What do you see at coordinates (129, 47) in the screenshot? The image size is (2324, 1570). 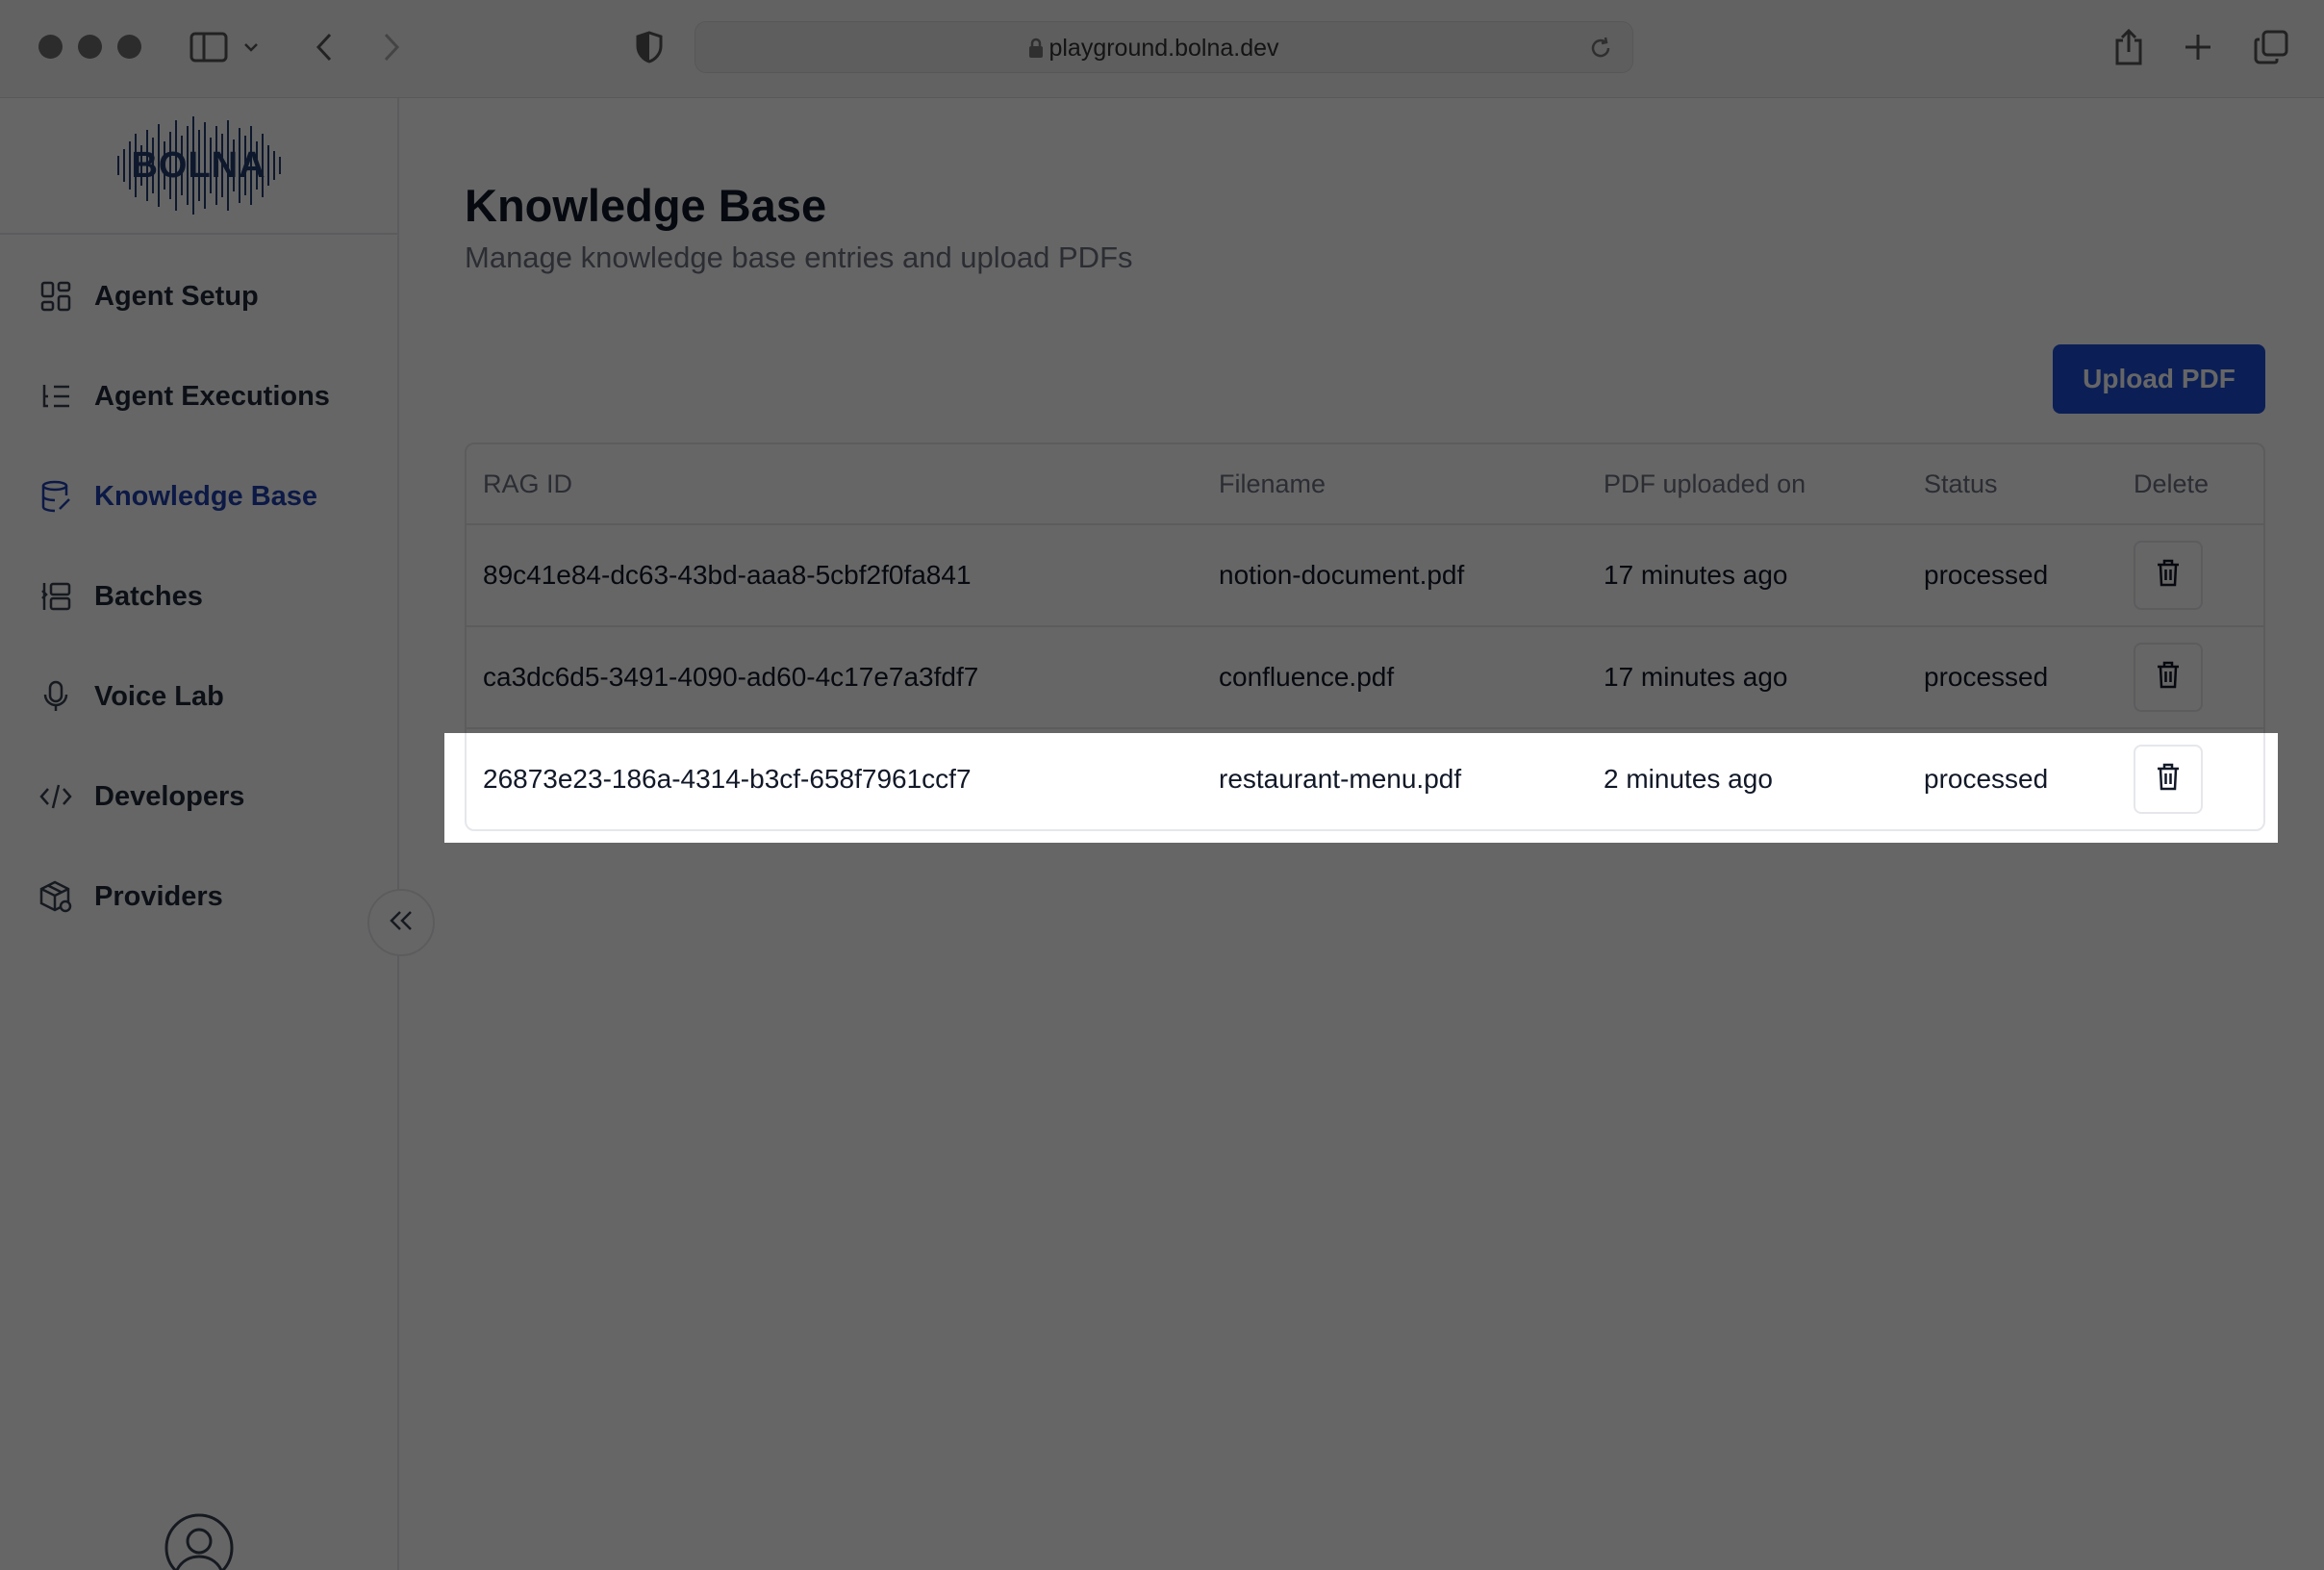 I see `zoom-window-button` at bounding box center [129, 47].